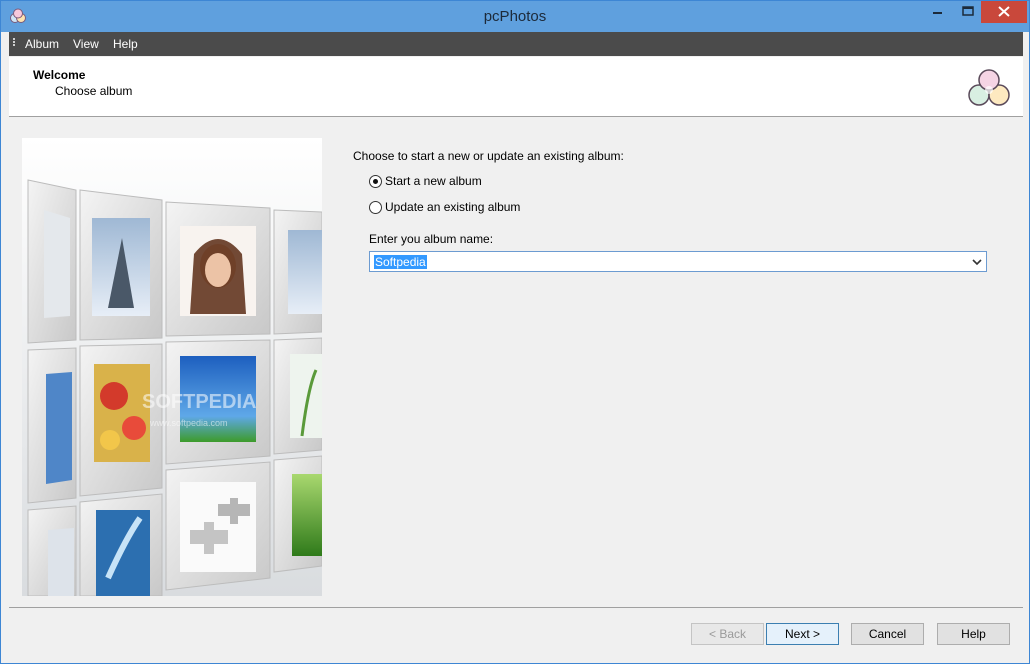 Image resolution: width=1030 pixels, height=664 pixels. What do you see at coordinates (125, 44) in the screenshot?
I see `menu-help: Help` at bounding box center [125, 44].